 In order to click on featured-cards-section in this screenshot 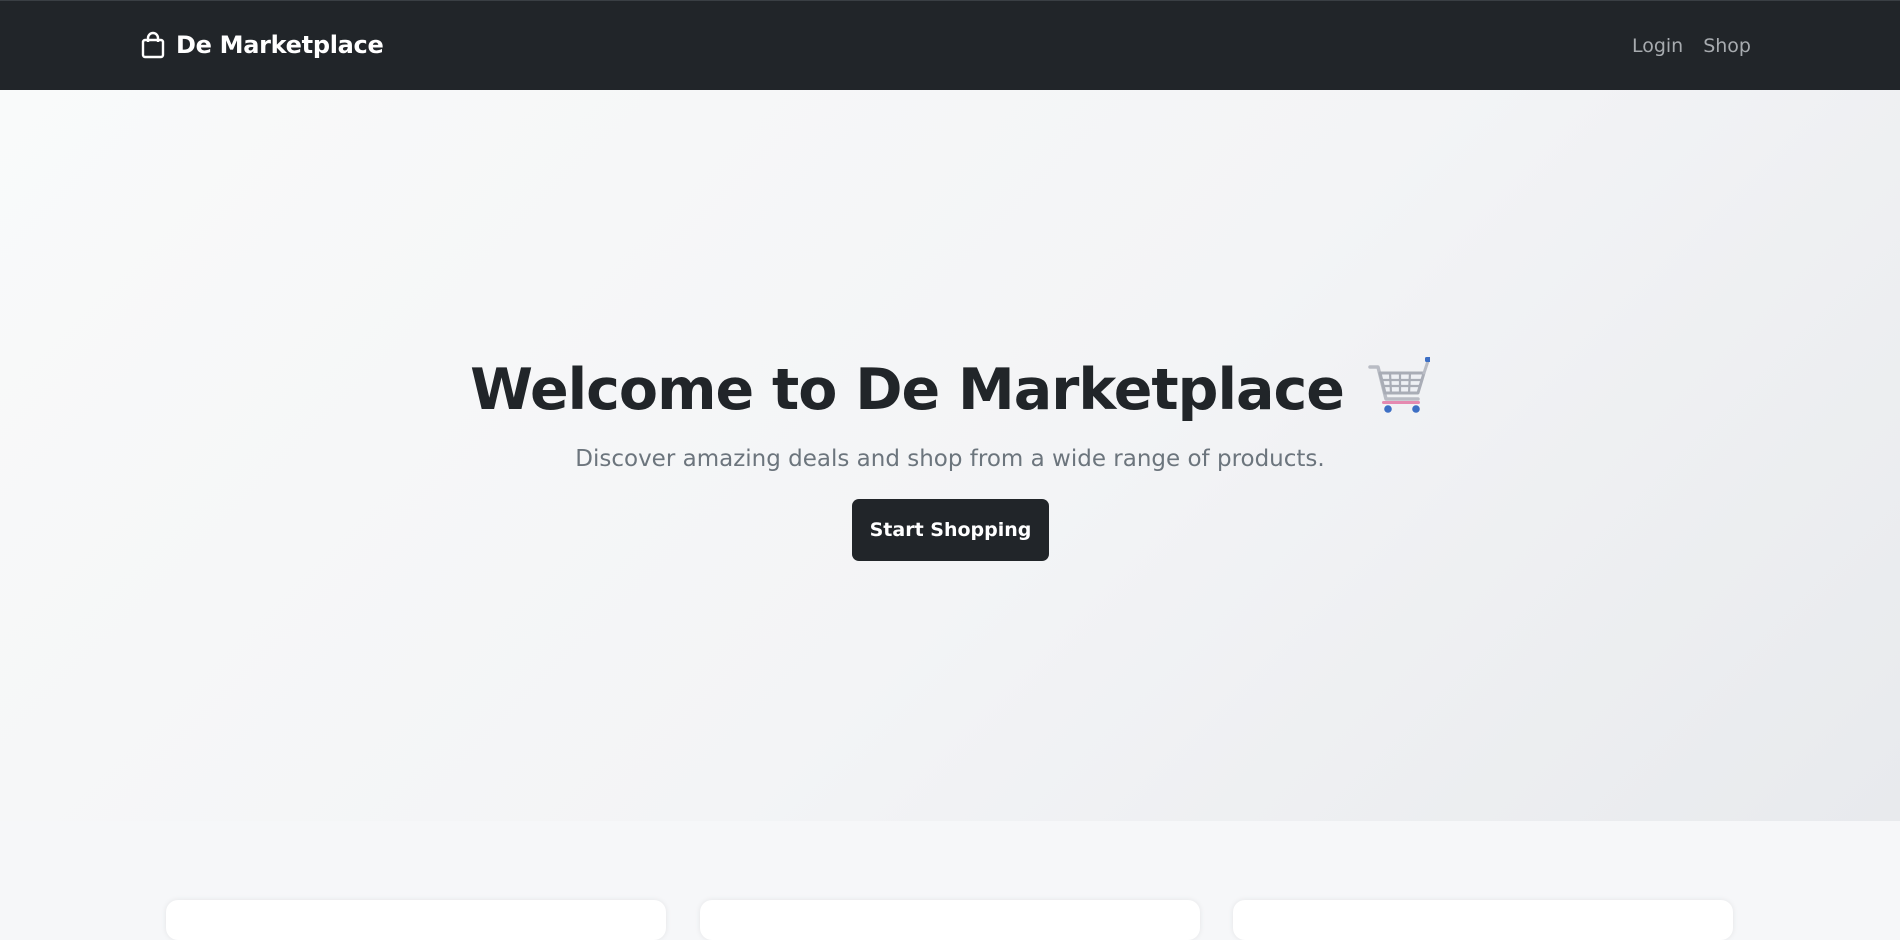, I will do `click(950, 880)`.